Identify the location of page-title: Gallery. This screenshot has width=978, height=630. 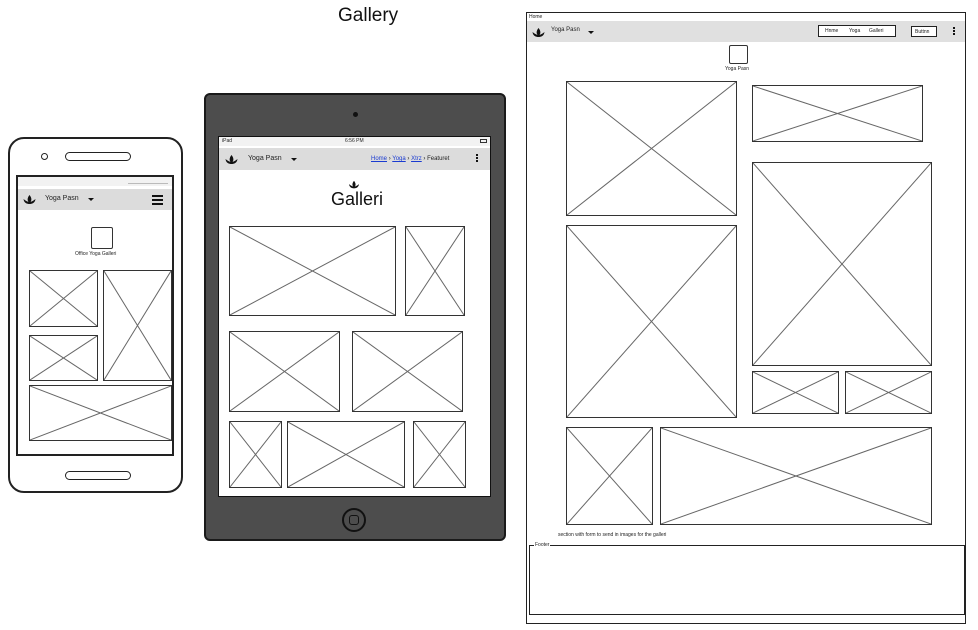
(368, 15).